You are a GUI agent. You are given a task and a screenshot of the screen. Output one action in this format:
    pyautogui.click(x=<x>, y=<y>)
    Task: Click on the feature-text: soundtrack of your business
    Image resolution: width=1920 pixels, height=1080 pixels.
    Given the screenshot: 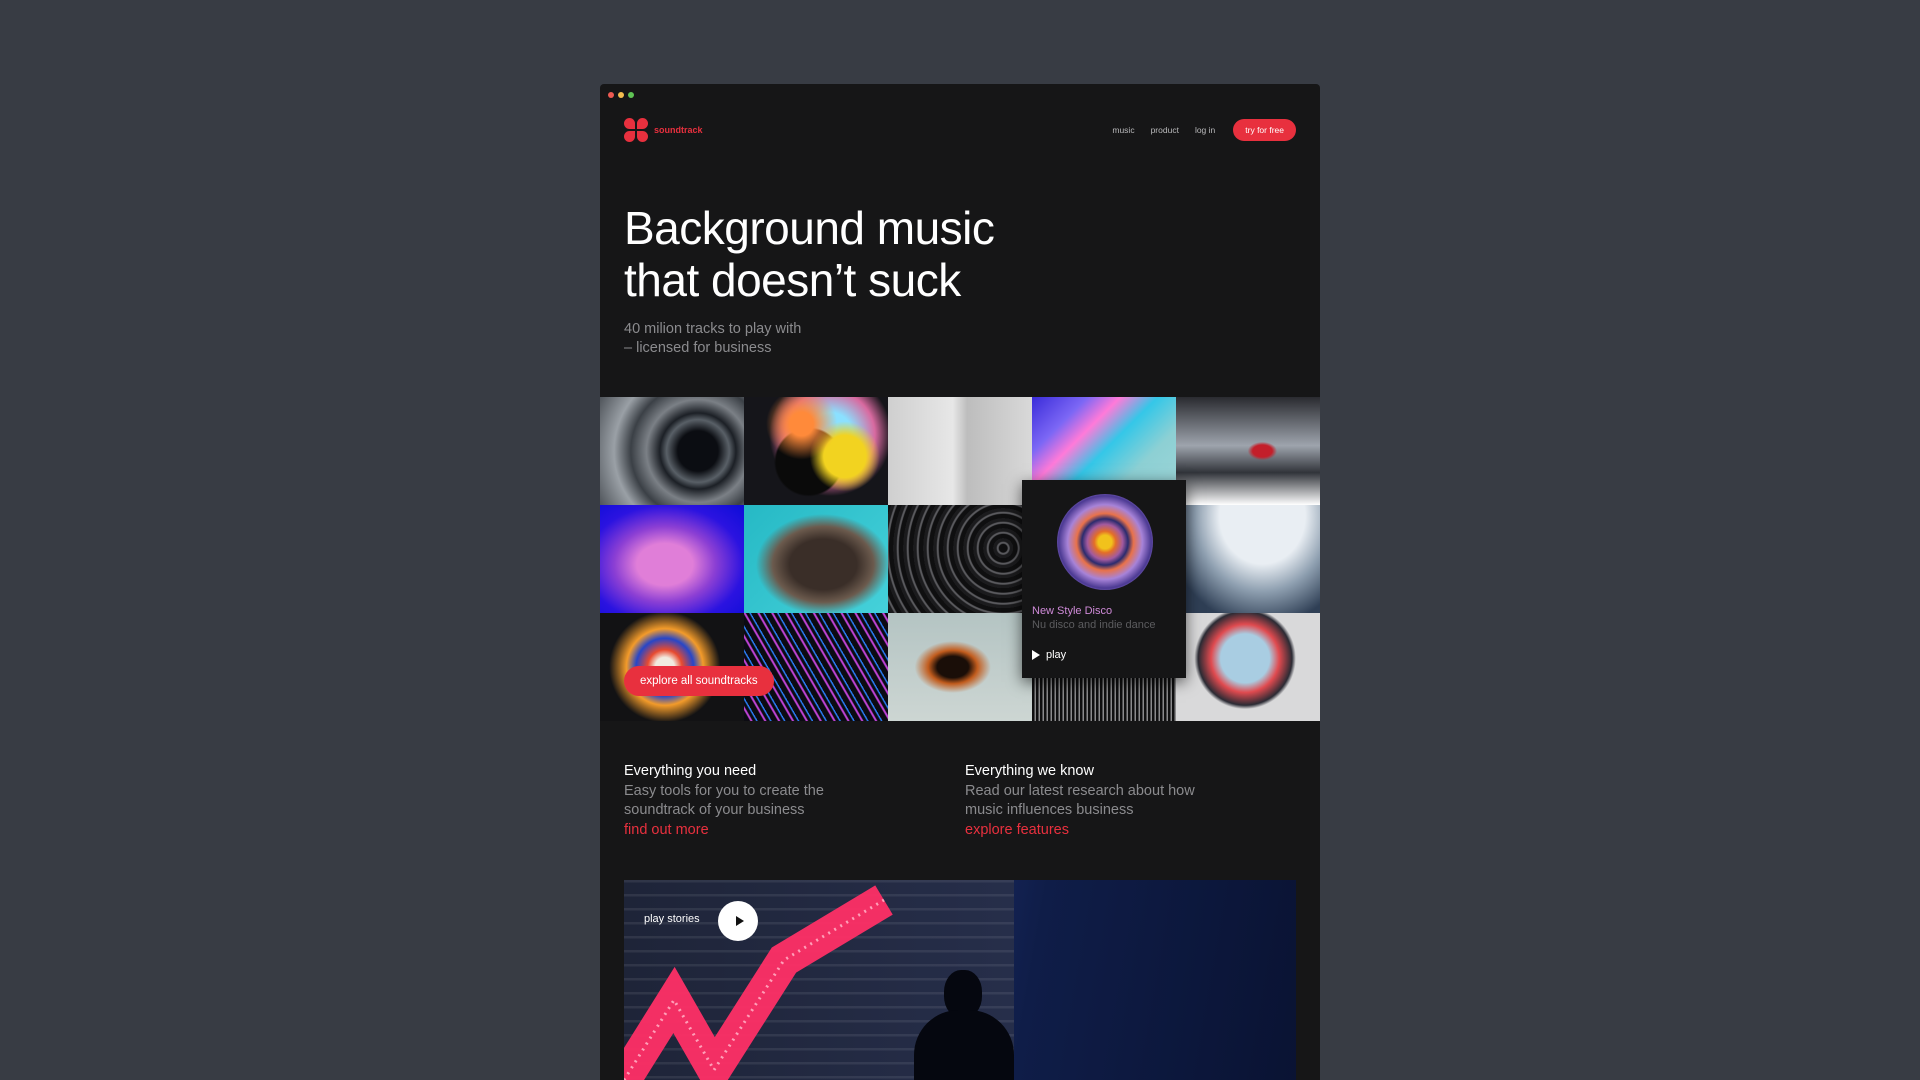 What is the action you would take?
    pyautogui.click(x=714, y=810)
    